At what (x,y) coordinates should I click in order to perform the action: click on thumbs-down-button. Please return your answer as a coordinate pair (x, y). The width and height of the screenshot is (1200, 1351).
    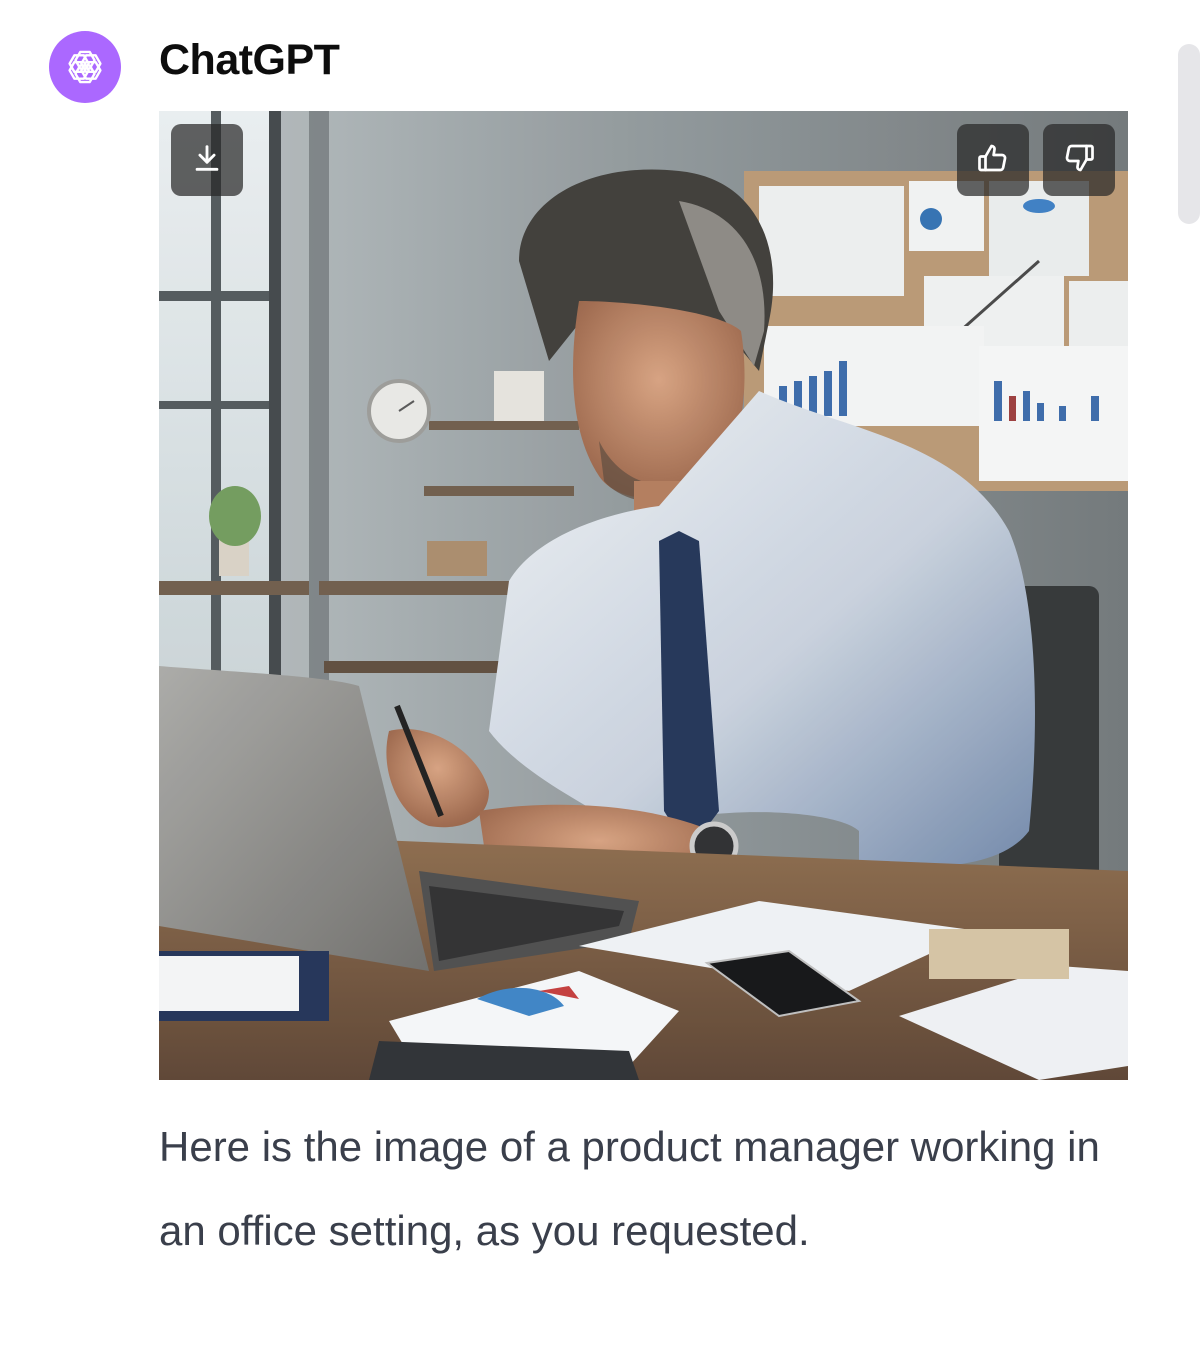
    Looking at the image, I should click on (1079, 160).